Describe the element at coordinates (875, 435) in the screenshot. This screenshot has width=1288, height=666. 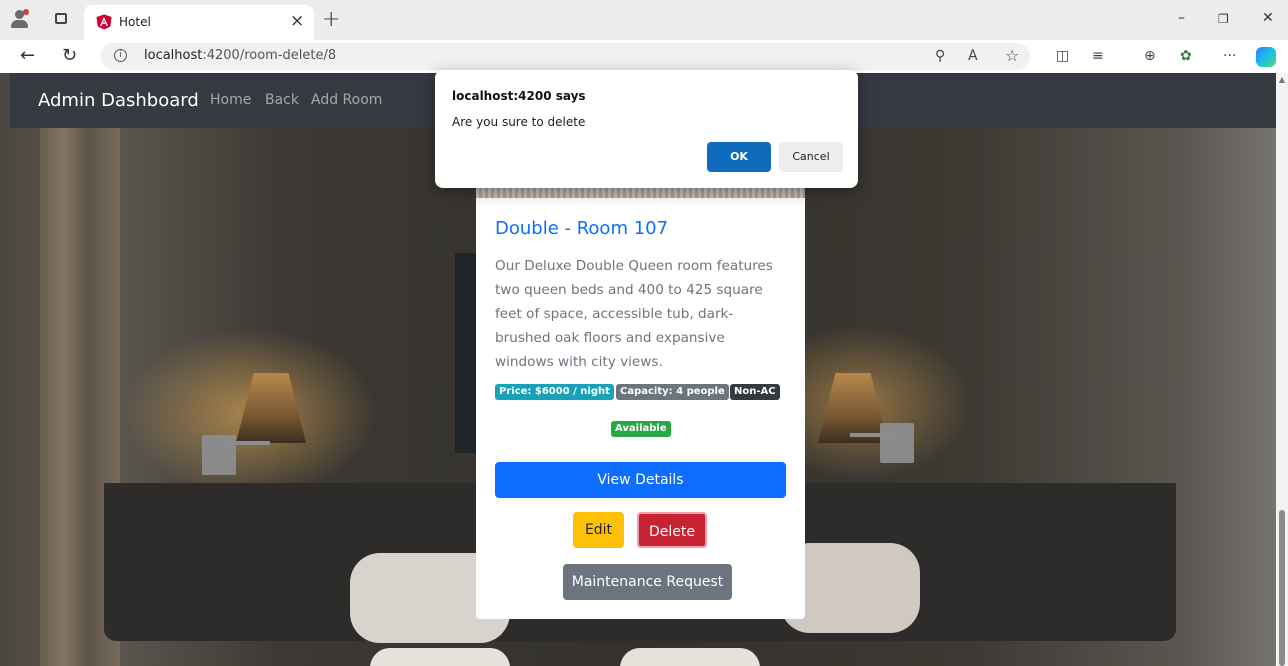
I see `background-lamp-arm-right` at that location.